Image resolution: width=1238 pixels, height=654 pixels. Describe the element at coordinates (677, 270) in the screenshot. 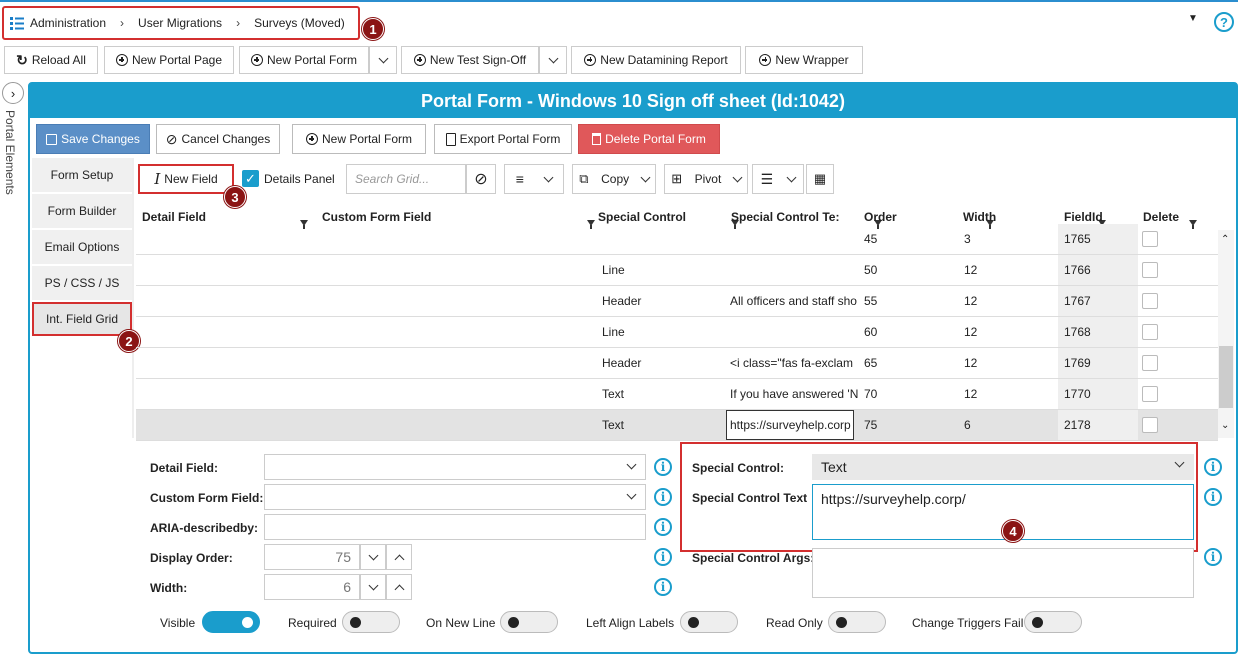

I see `table-row: Line 50 12 1766` at that location.